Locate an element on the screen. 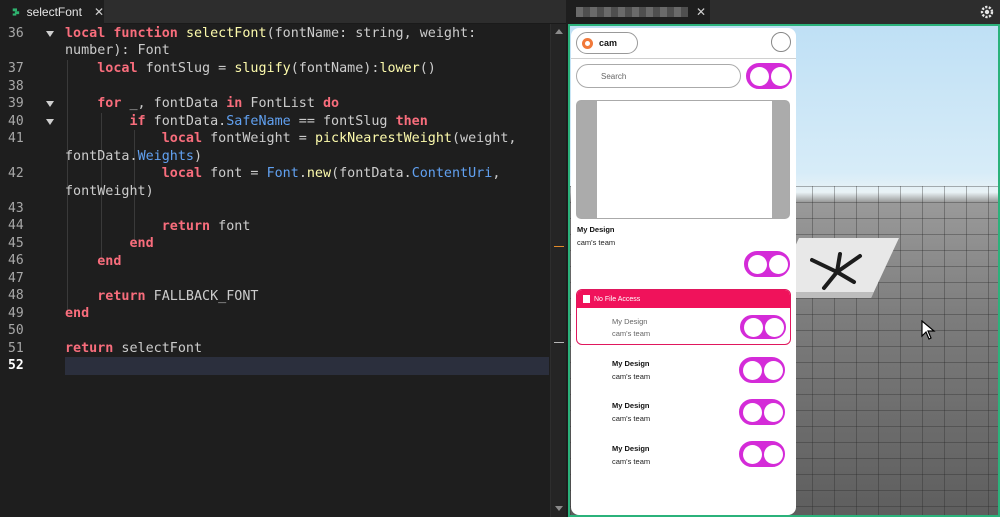 This screenshot has width=1000, height=517. tab-place: ✕ is located at coordinates (638, 12).